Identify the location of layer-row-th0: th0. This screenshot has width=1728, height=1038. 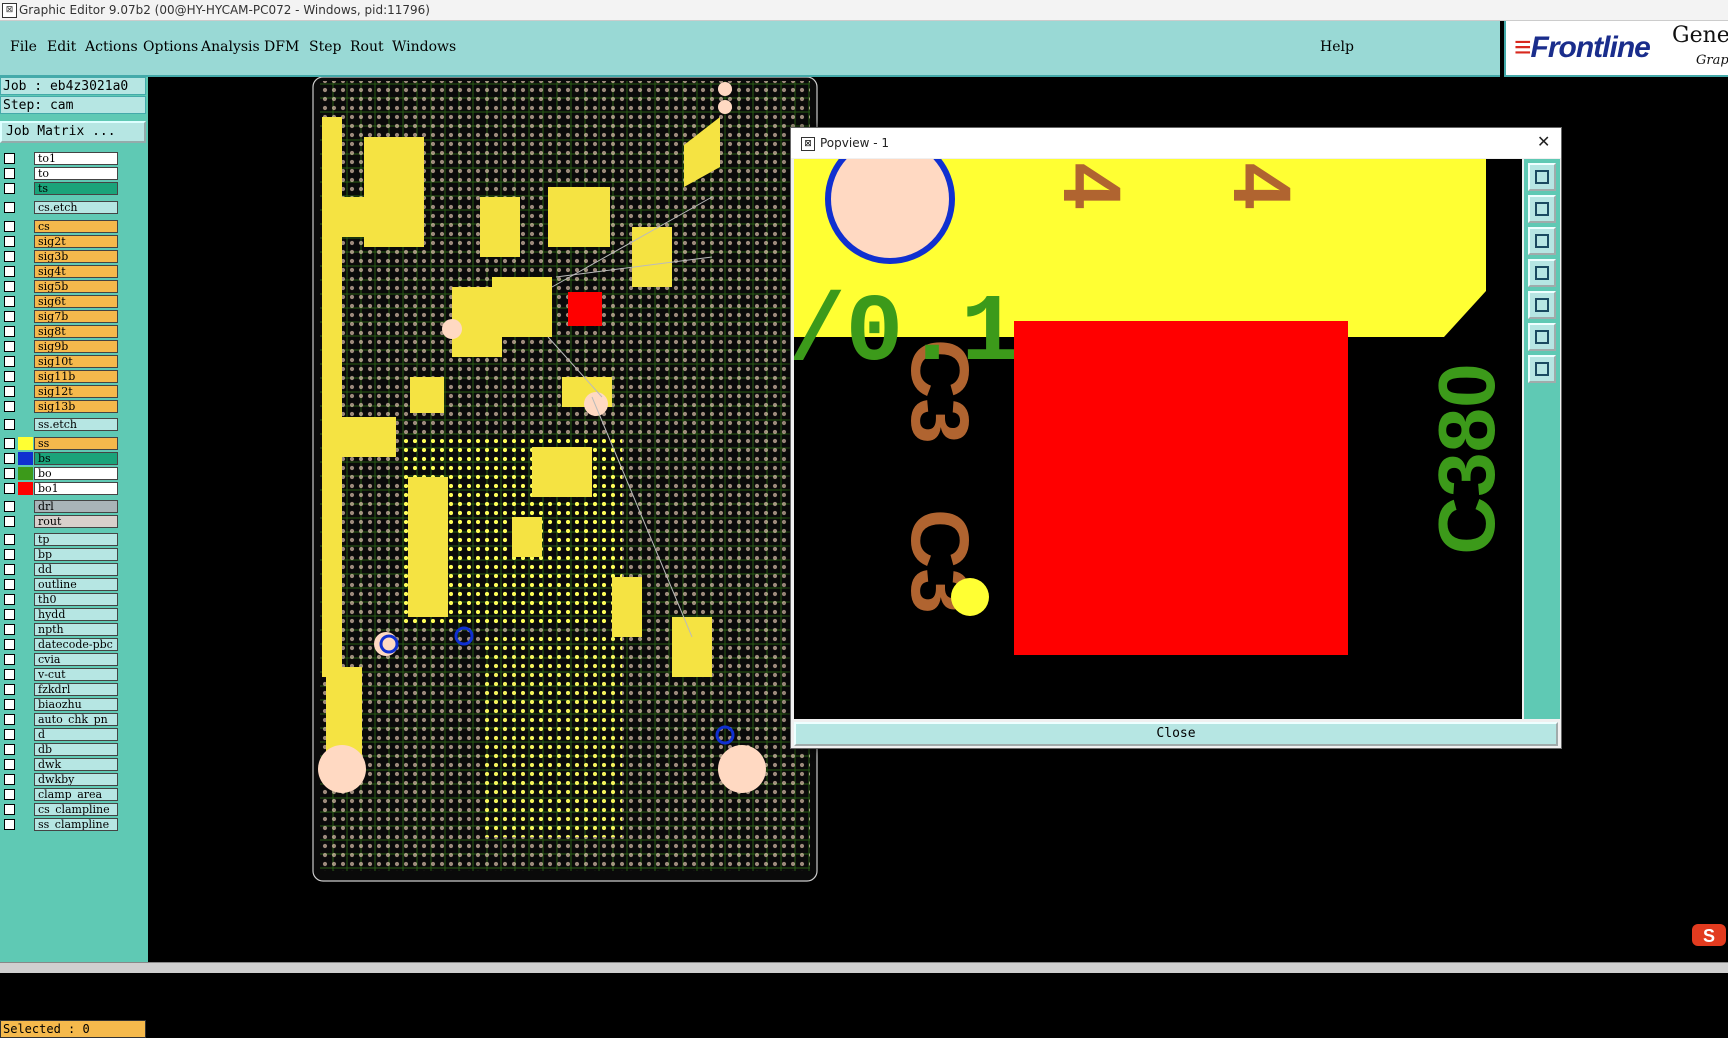
(61, 599).